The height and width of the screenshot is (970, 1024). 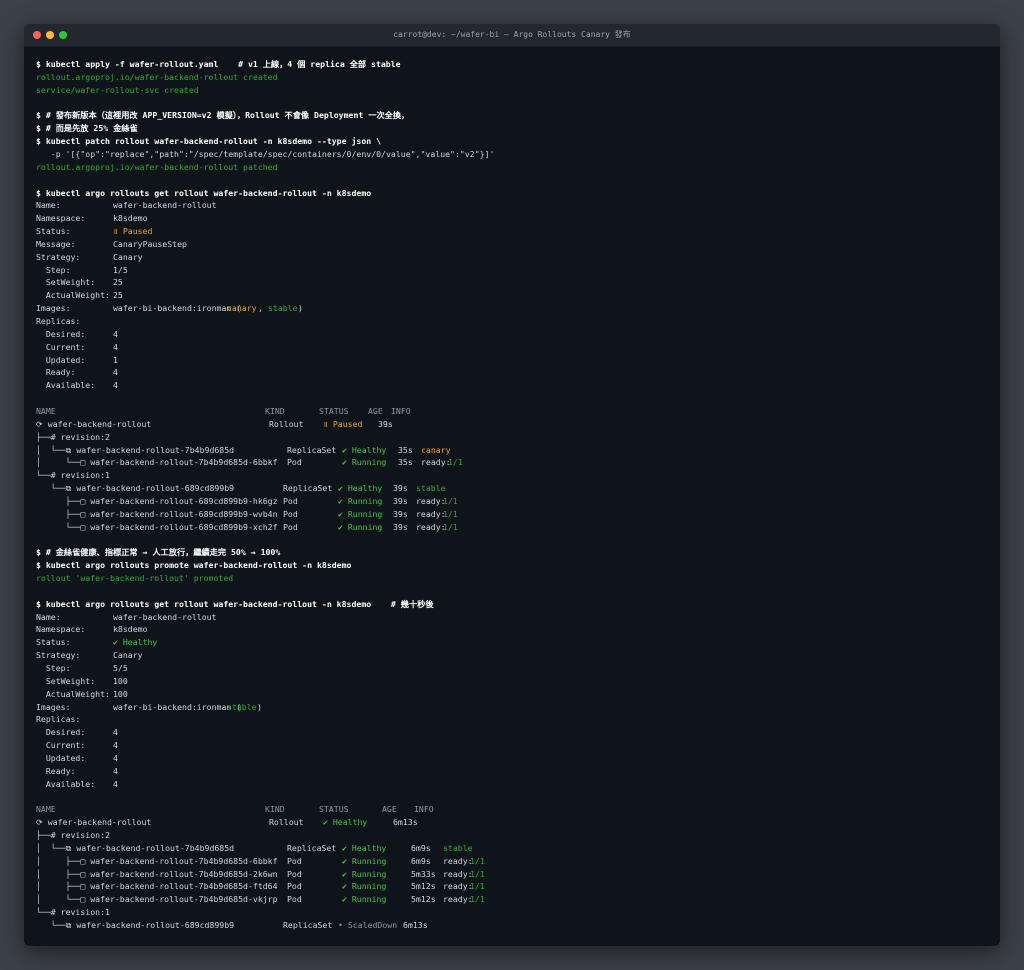 I want to click on terminal-text: $ # 而是先放 25% 金絲雀, so click(x=87, y=128).